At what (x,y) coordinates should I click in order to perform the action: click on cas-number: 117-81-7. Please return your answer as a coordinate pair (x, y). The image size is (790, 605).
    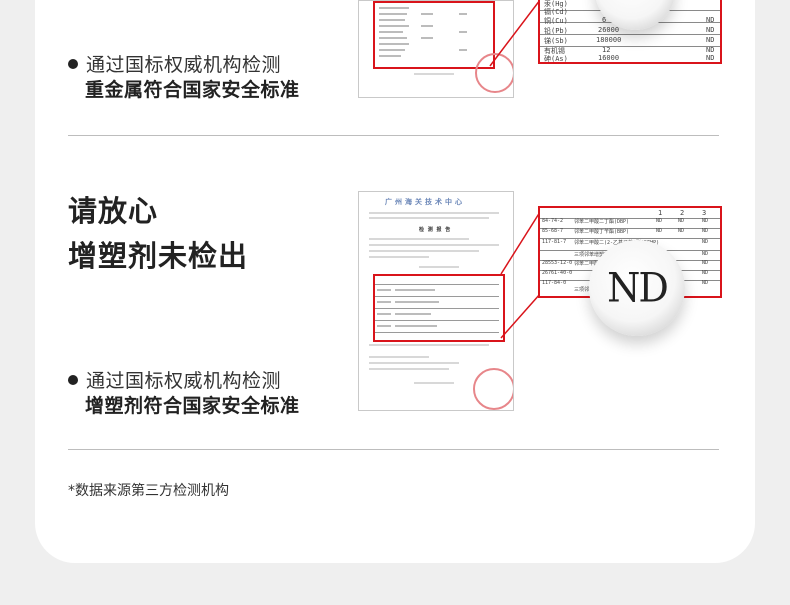
    Looking at the image, I should click on (554, 242).